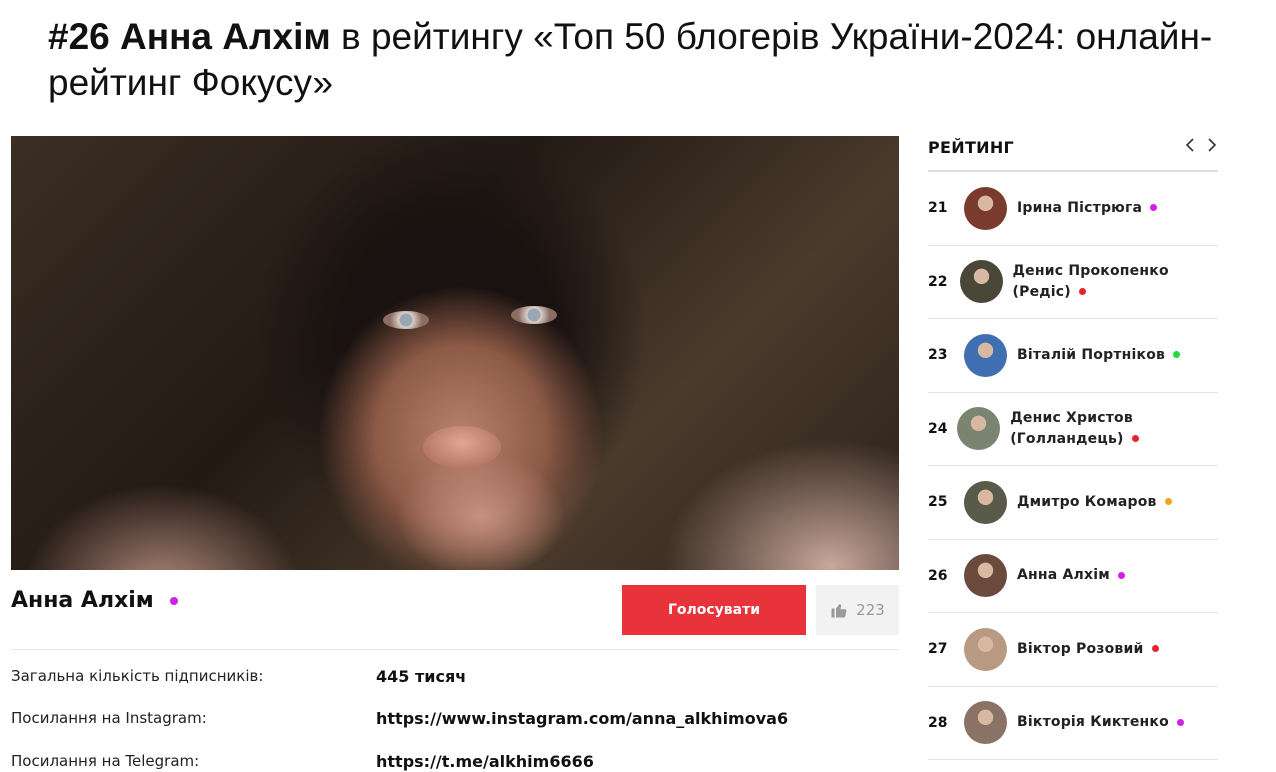 The image size is (1276, 772). I want to click on info-label: Посилання на Telegram:, so click(105, 761).